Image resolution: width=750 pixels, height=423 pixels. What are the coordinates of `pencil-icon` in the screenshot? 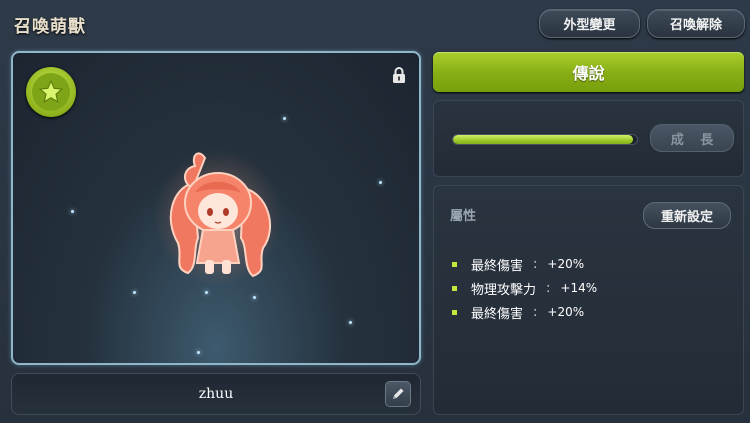 It's located at (398, 393).